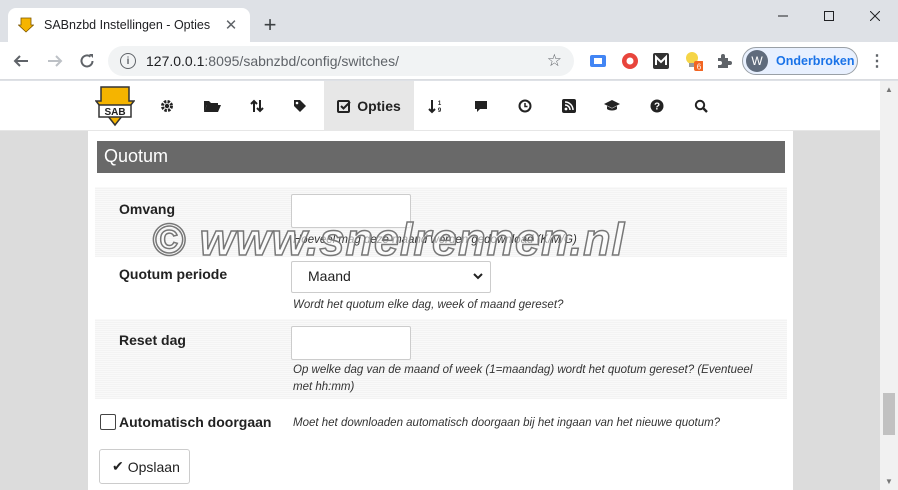  Describe the element at coordinates (257, 106) in the screenshot. I see `nav-sort-icon` at that location.